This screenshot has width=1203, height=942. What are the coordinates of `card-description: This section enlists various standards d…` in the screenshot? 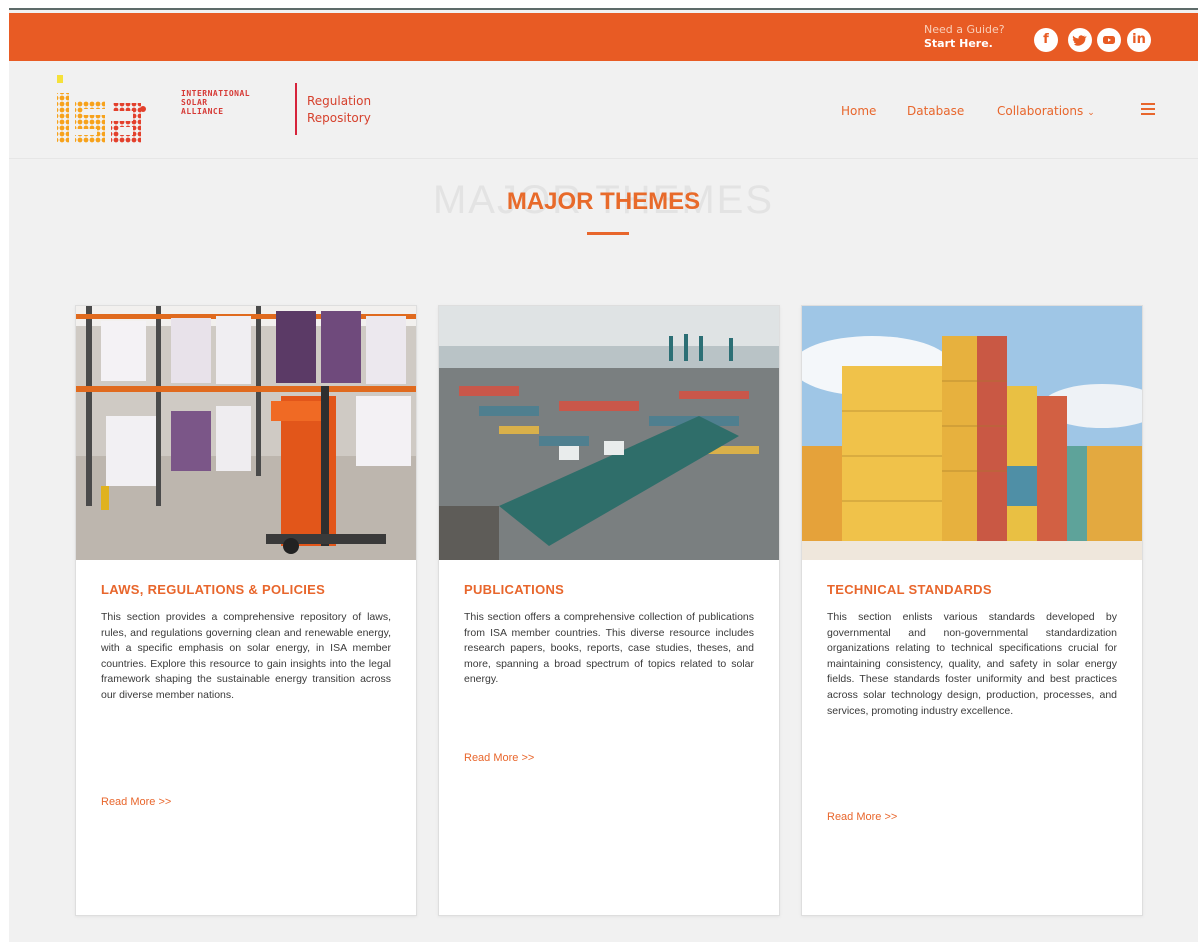 It's located at (972, 664).